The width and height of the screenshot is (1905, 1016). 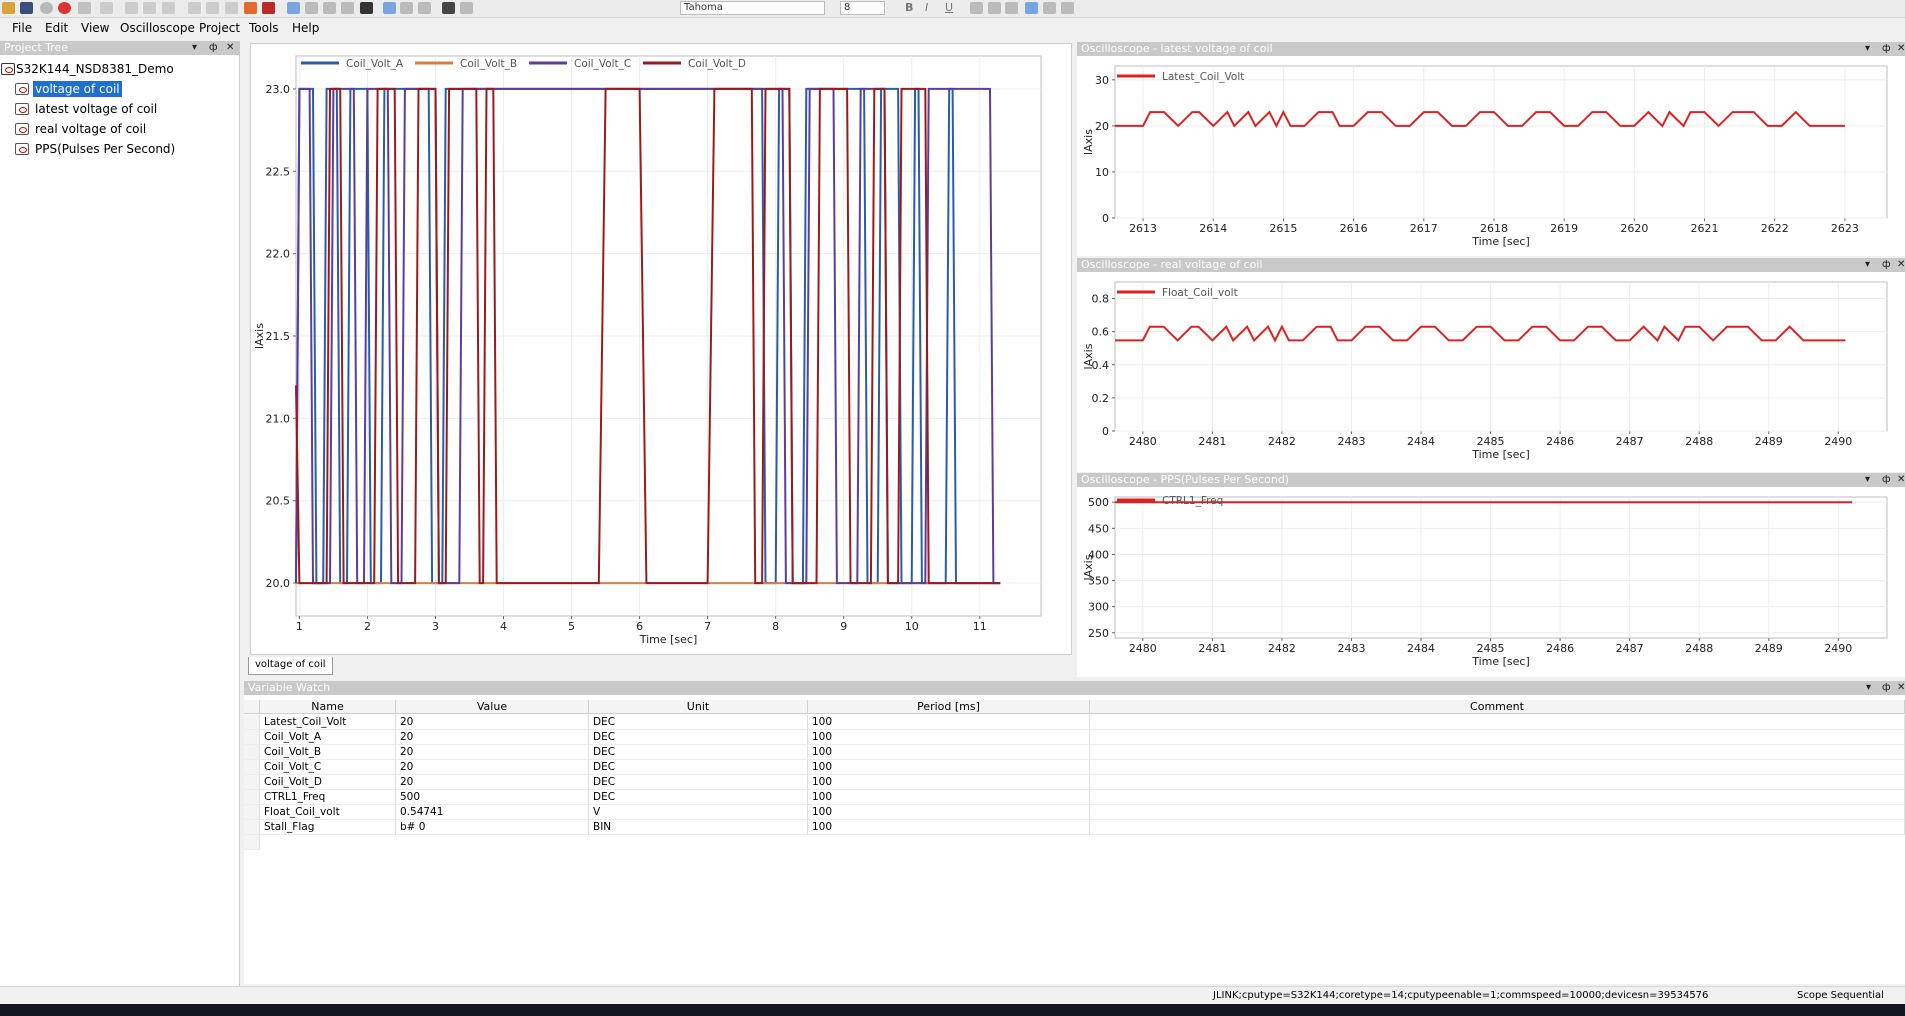 What do you see at coordinates (264, 28) in the screenshot?
I see `menu-tools: Tools` at bounding box center [264, 28].